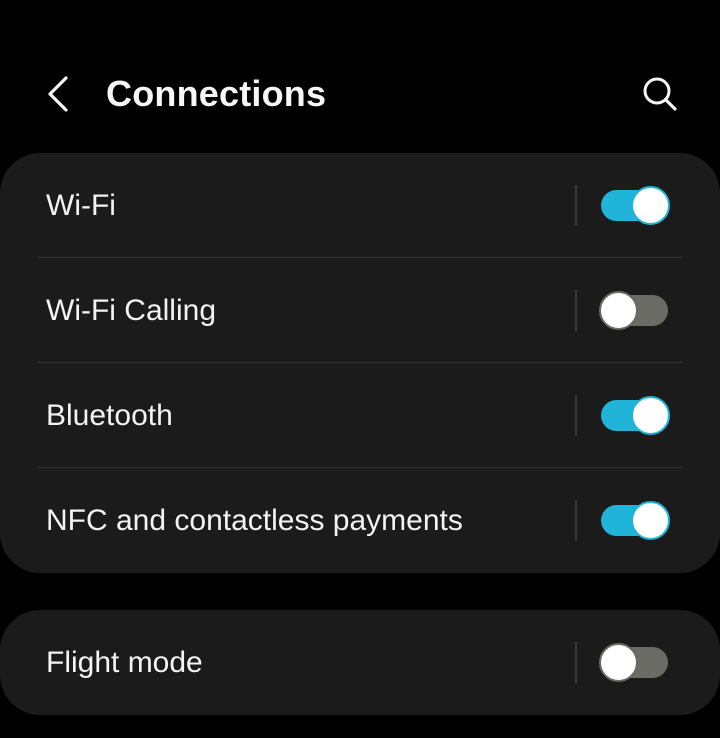  What do you see at coordinates (216, 93) in the screenshot?
I see `page-title: Connections` at bounding box center [216, 93].